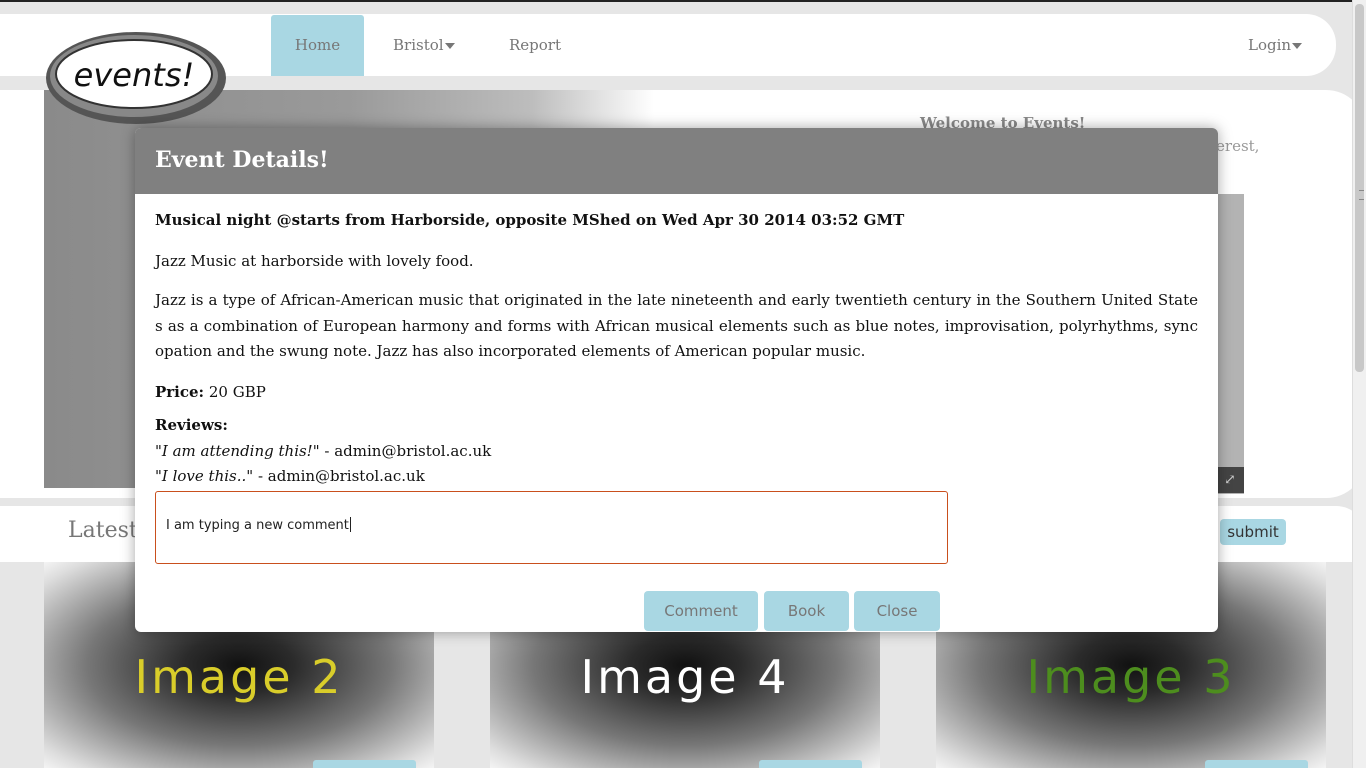 This screenshot has height=768, width=1366. I want to click on price-value: 20 GBP, so click(237, 391).